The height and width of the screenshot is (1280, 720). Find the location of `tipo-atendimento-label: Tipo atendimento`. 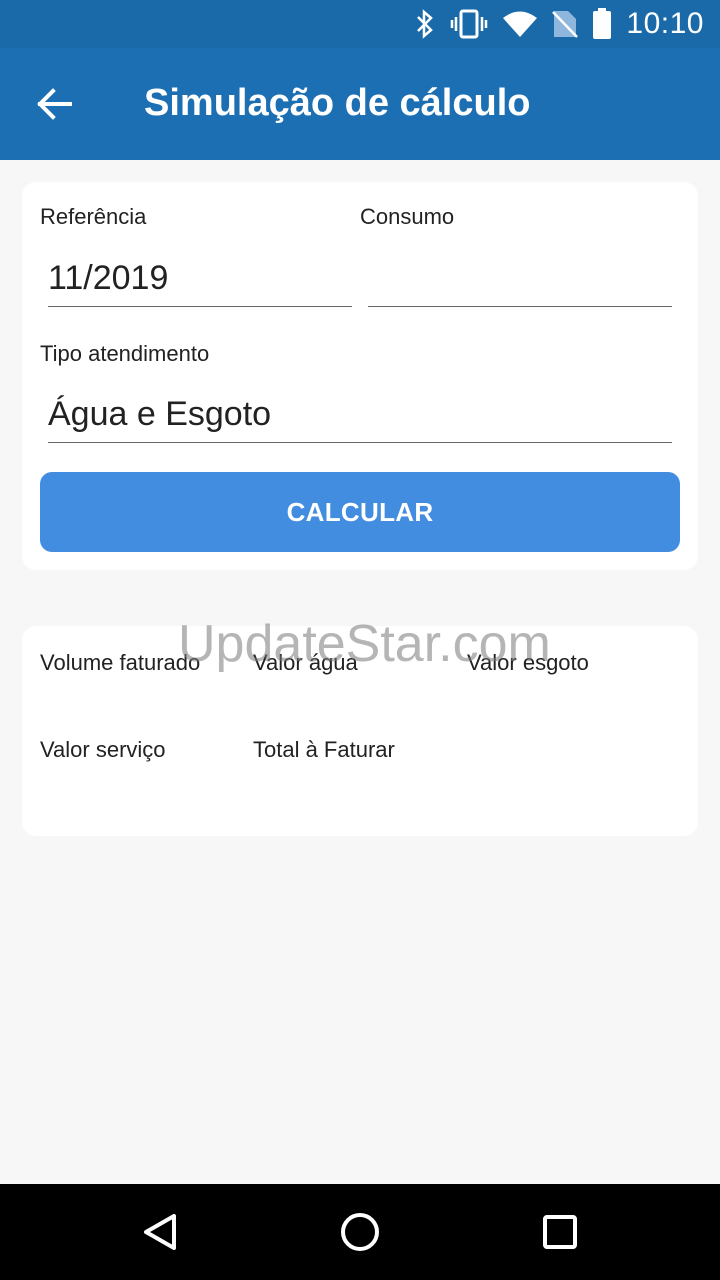

tipo-atendimento-label: Tipo atendimento is located at coordinates (125, 353).